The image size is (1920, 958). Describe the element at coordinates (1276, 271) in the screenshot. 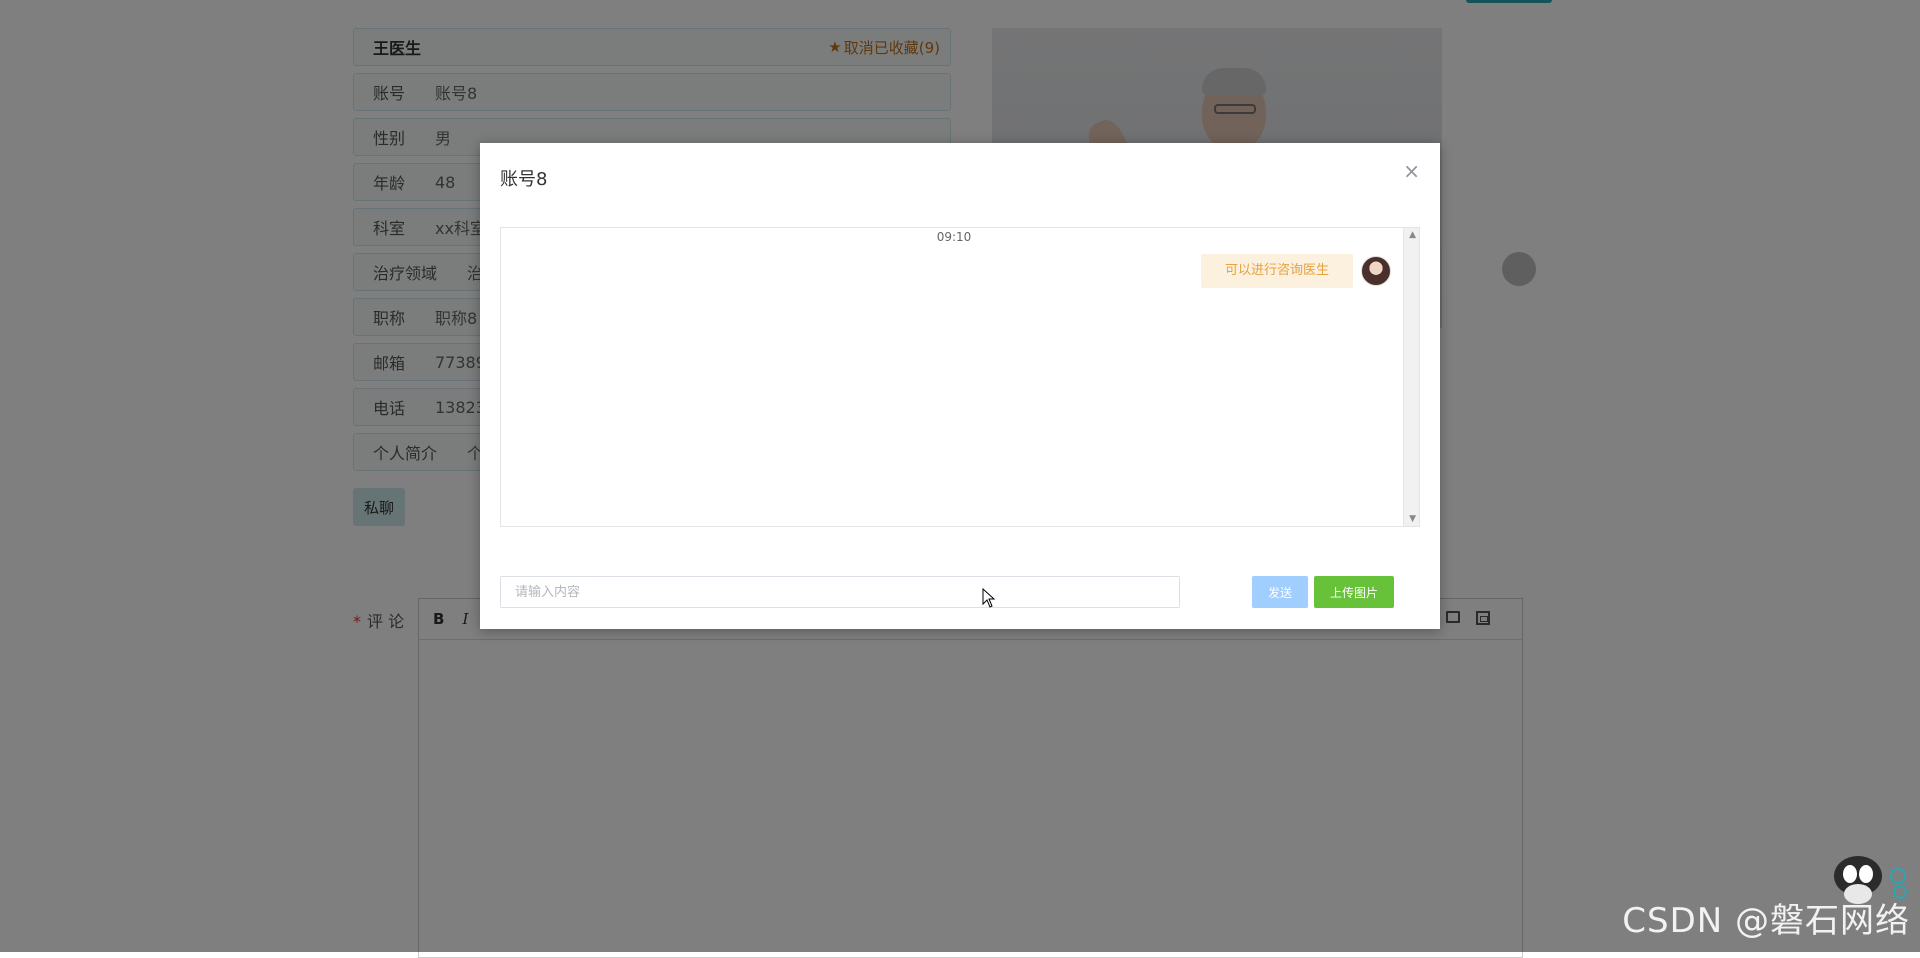

I see `message-bubble: 可以进行咨询医生` at that location.